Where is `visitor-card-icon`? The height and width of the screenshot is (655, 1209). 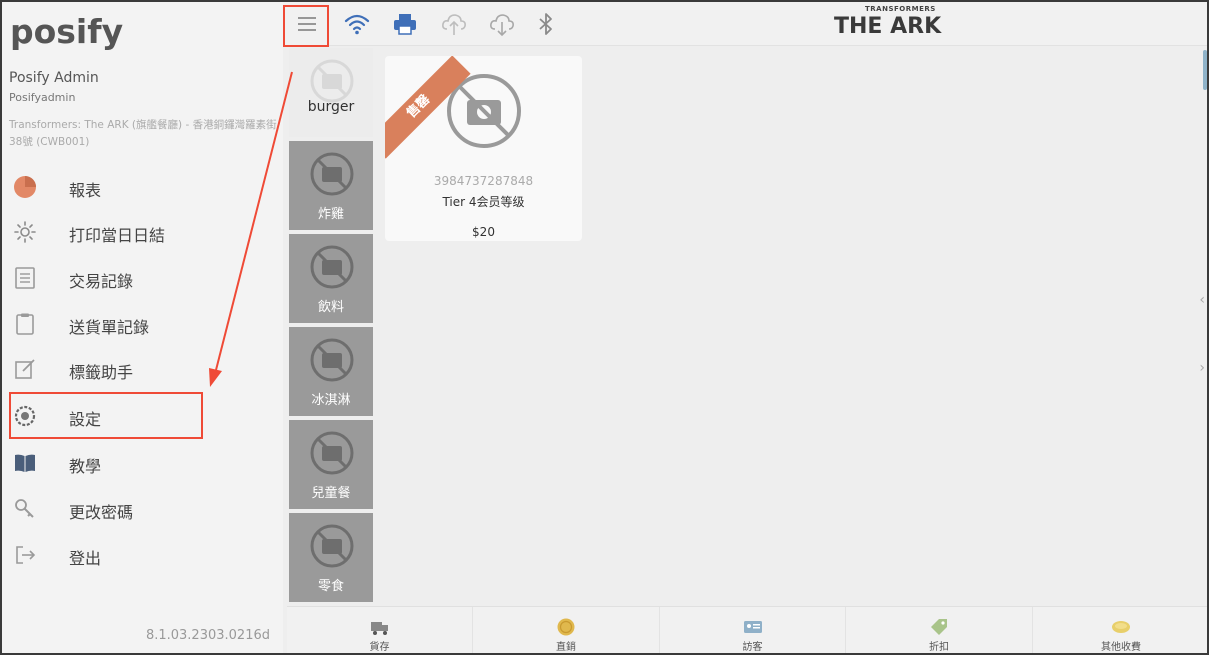 visitor-card-icon is located at coordinates (752, 627).